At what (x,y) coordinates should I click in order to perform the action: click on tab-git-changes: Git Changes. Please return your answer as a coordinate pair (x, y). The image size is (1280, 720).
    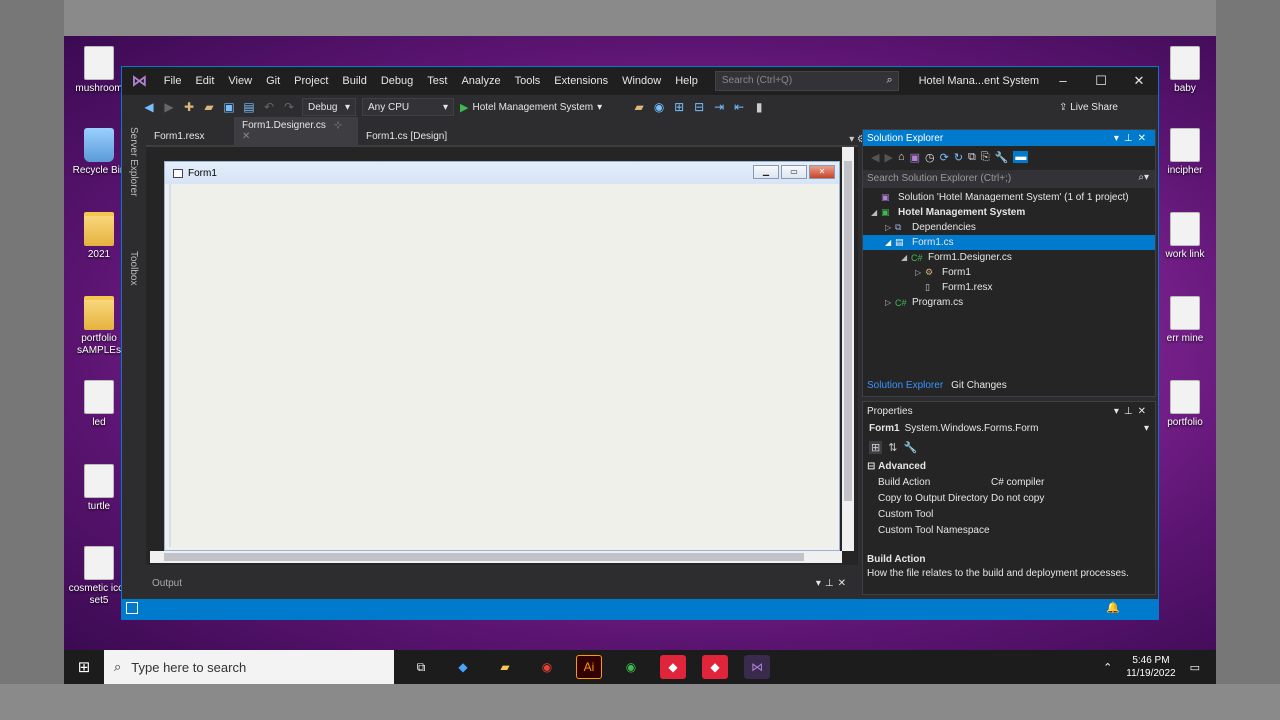
    Looking at the image, I should click on (979, 387).